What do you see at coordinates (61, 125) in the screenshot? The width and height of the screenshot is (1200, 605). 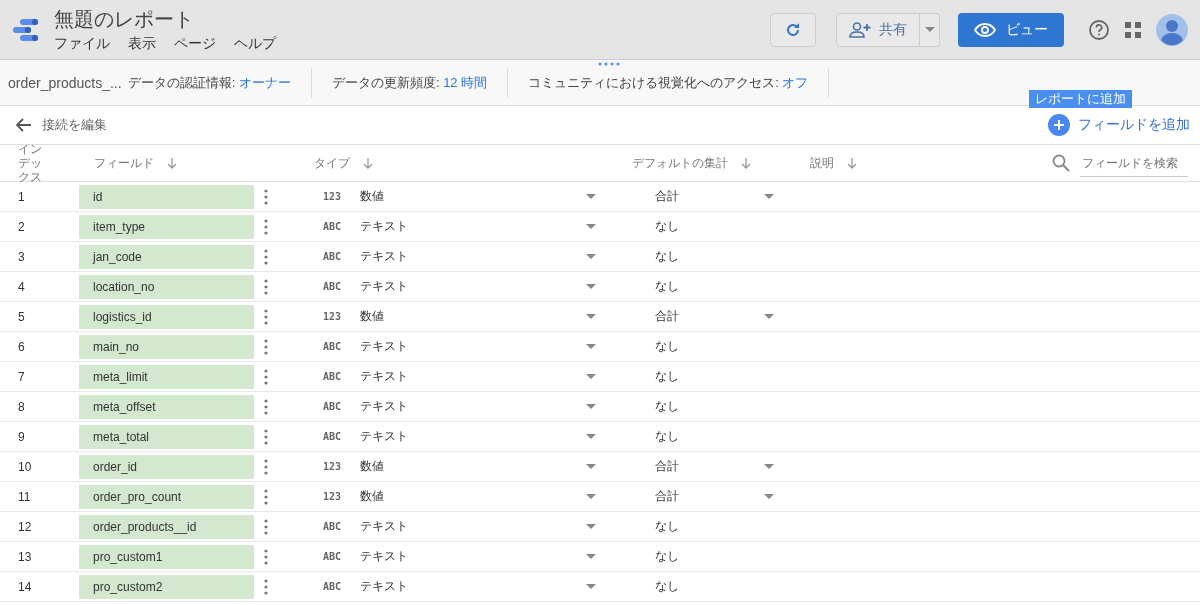 I see `edit-connection-button: 接続を編集` at bounding box center [61, 125].